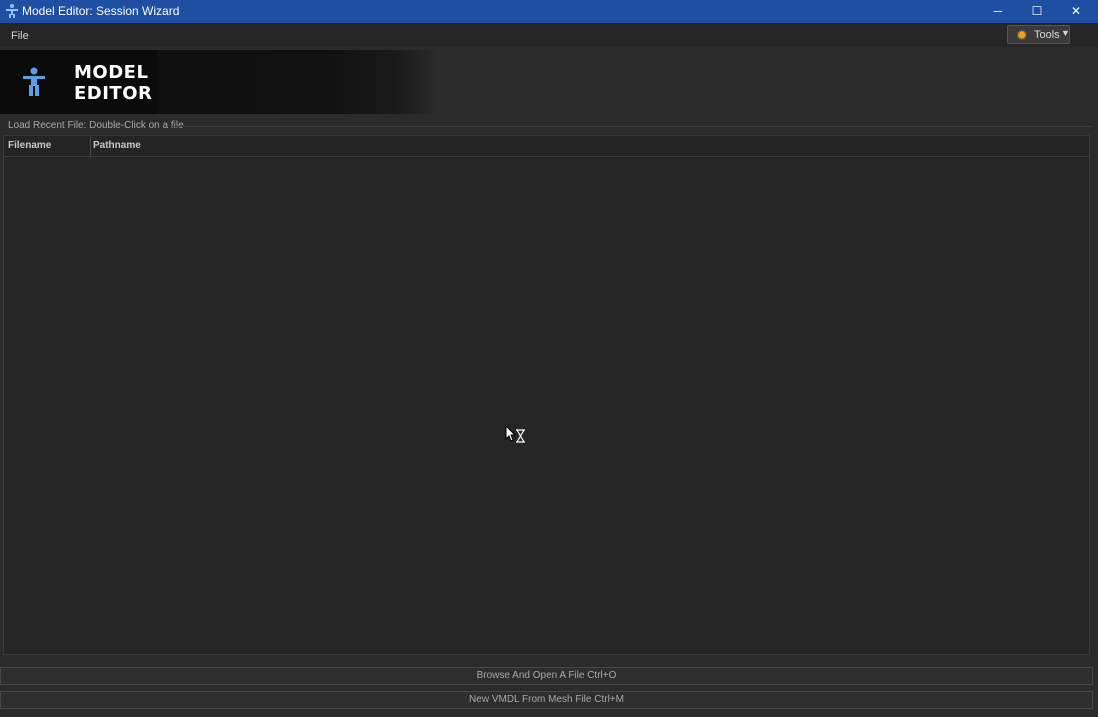 This screenshot has width=1098, height=717. What do you see at coordinates (632, 126) in the screenshot?
I see `group-divider` at bounding box center [632, 126].